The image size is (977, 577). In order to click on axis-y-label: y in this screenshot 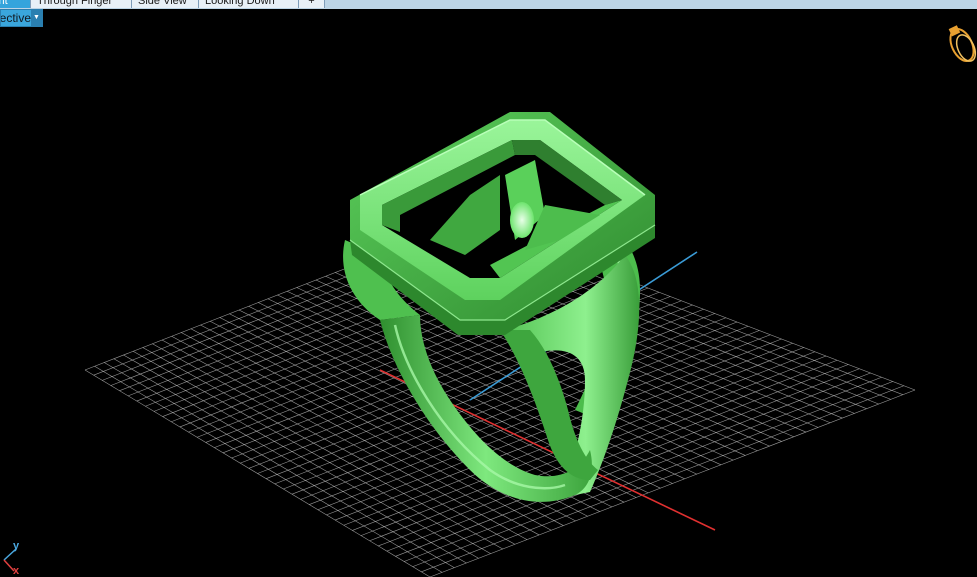, I will do `click(16, 546)`.